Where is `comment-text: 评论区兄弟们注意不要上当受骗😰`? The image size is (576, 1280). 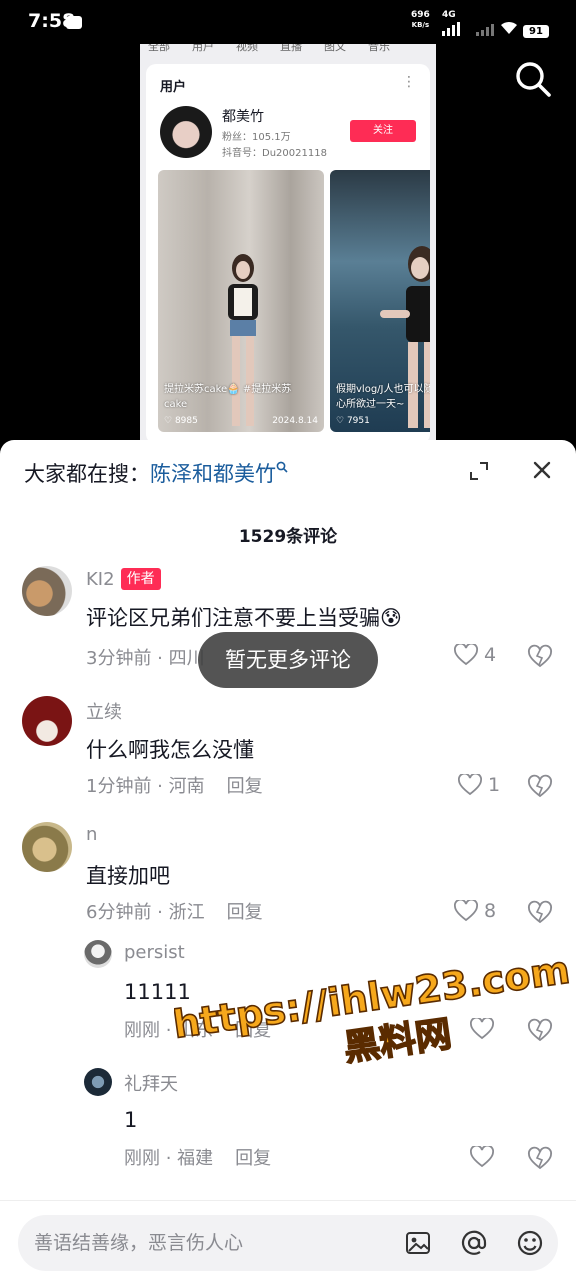 comment-text: 评论区兄弟们注意不要上当受骗😰 is located at coordinates (244, 617).